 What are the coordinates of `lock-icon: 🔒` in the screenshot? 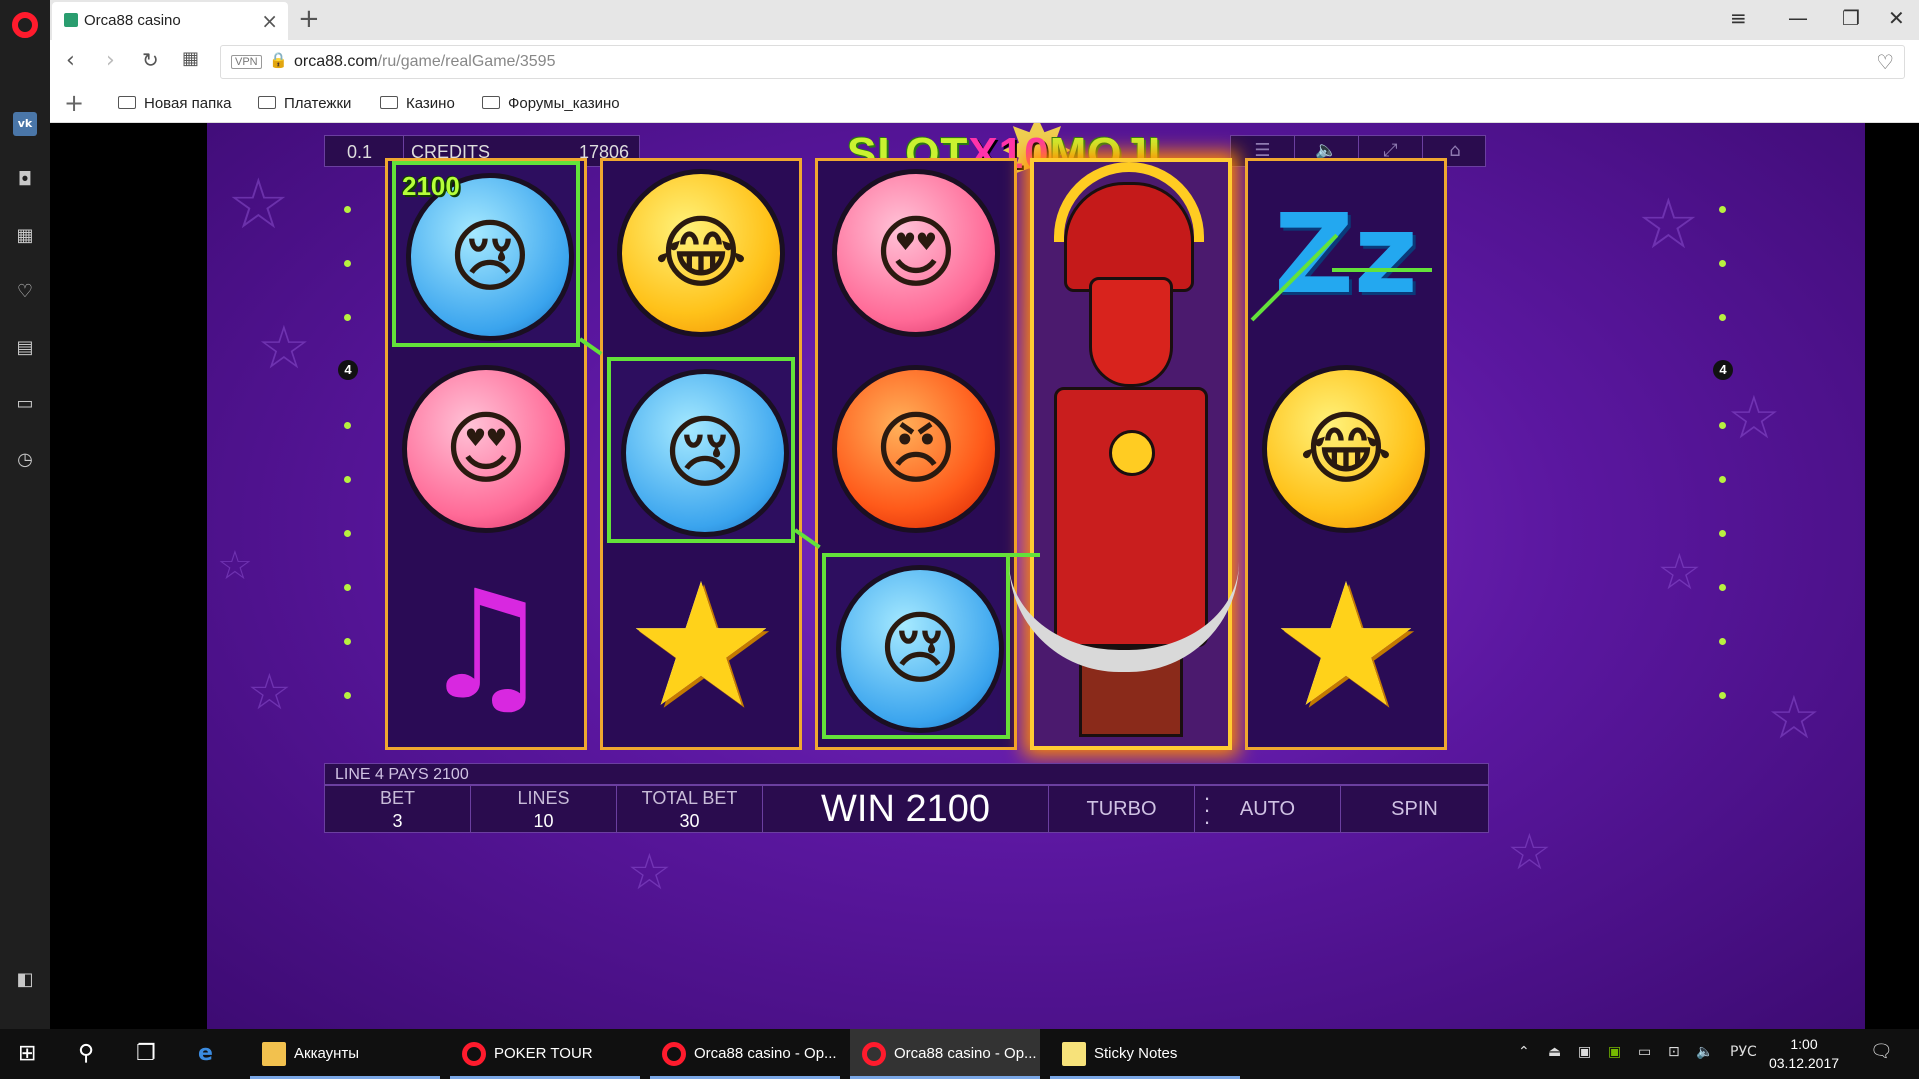 It's located at (278, 60).